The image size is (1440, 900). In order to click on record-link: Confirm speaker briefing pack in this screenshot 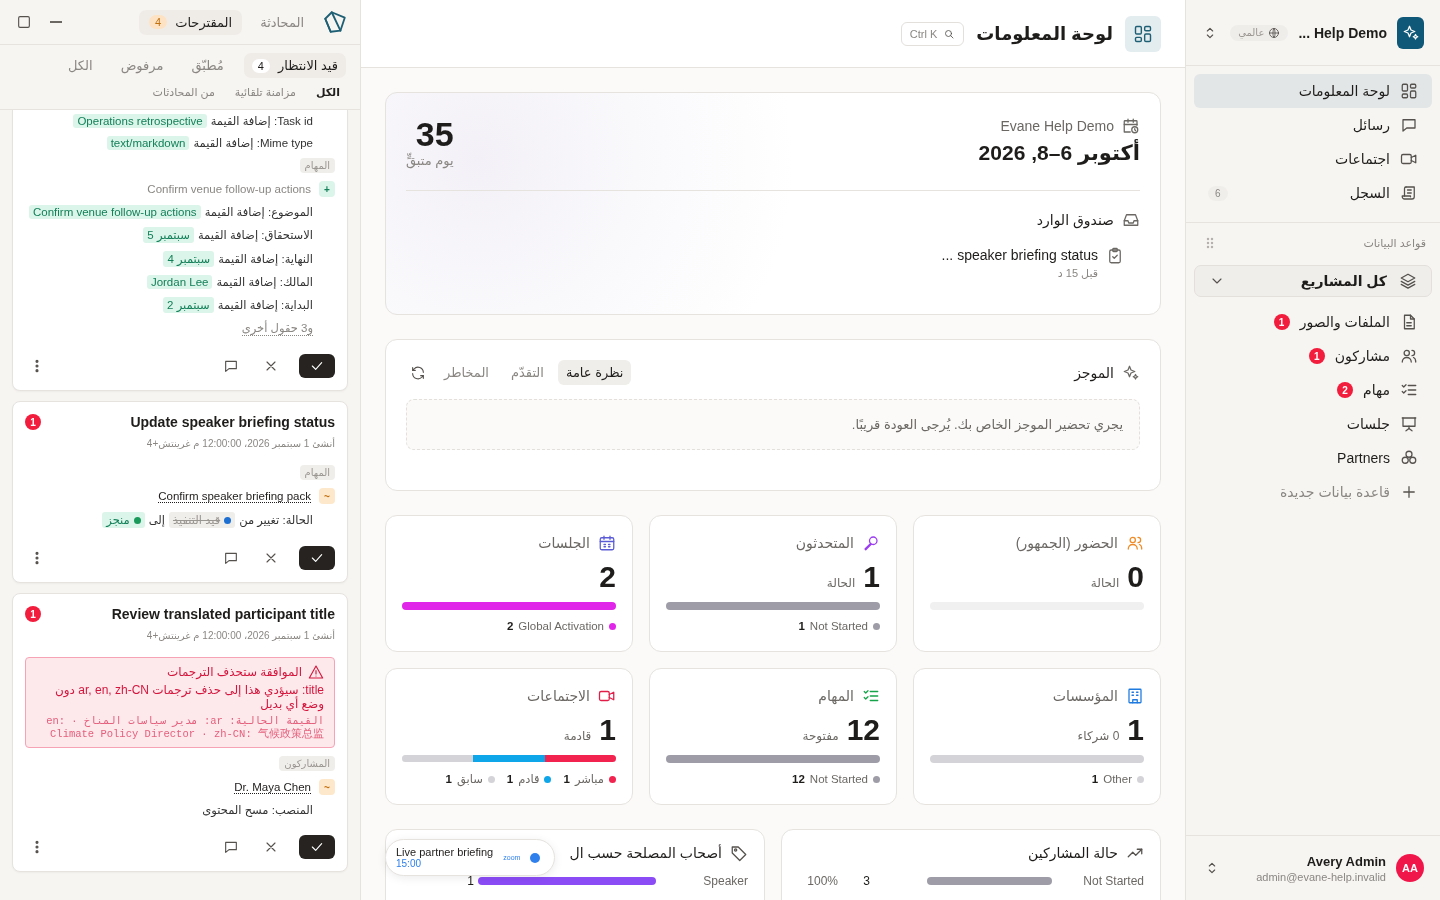, I will do `click(234, 496)`.